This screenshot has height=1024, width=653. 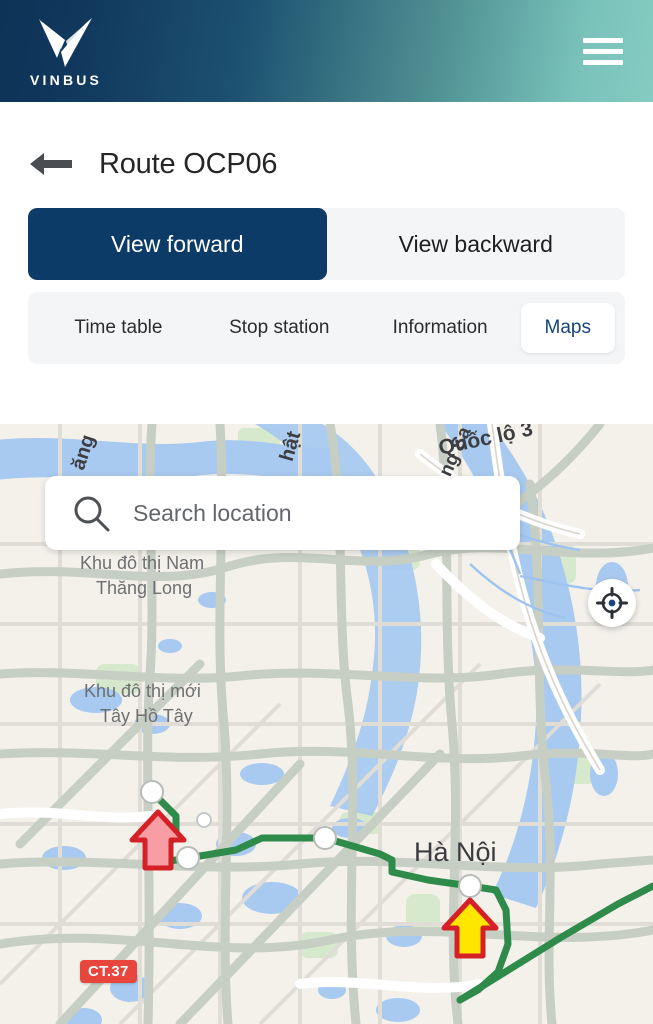 What do you see at coordinates (279, 328) in the screenshot?
I see `tab-stop-station: Stop station` at bounding box center [279, 328].